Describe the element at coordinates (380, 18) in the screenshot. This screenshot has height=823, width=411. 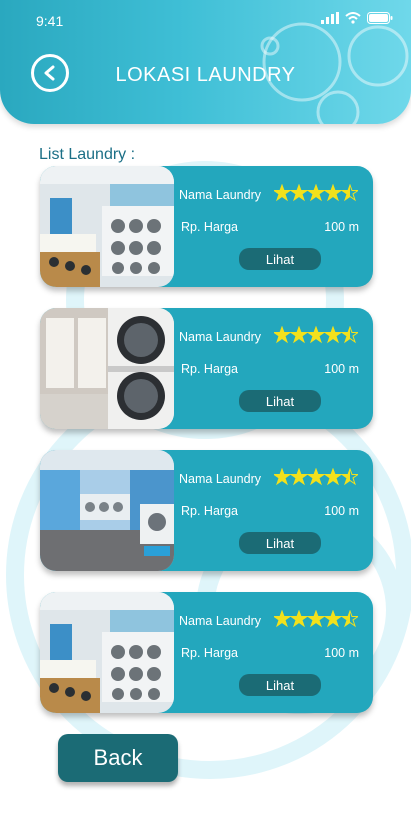
I see `battery-icon` at that location.